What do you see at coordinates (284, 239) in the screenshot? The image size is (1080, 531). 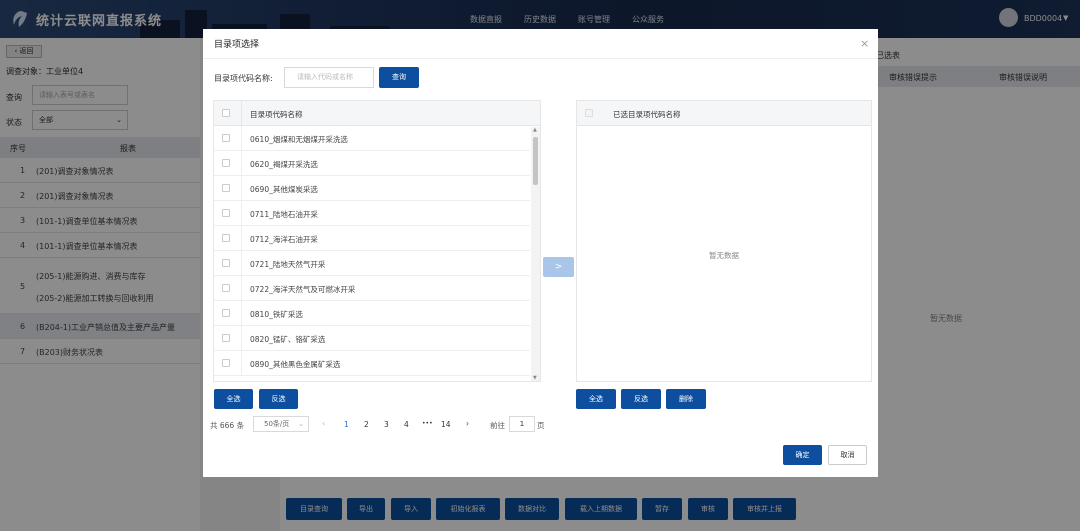 I see `item-label: 0712_海洋石油开采` at bounding box center [284, 239].